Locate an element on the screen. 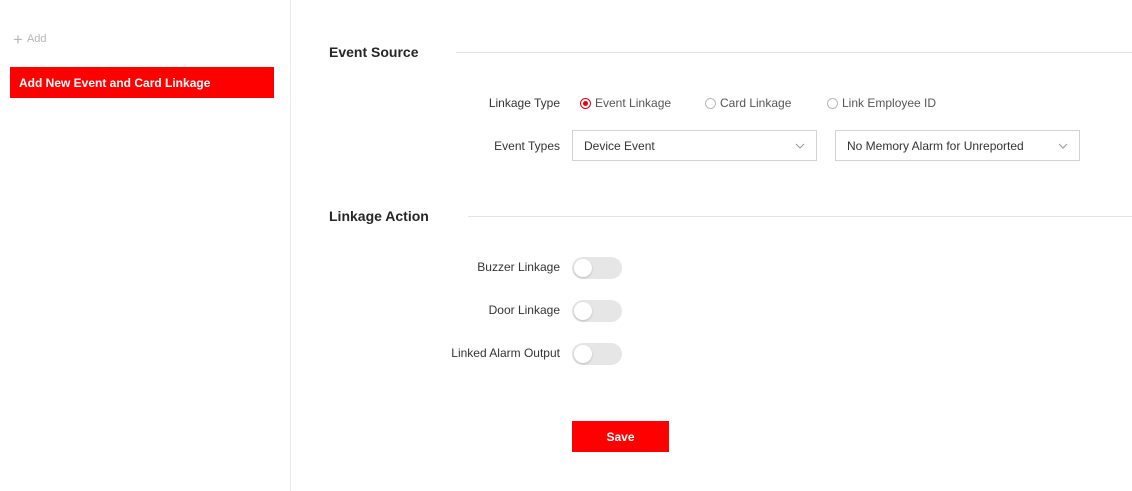 This screenshot has height=491, width=1132. radio-link-employee-id: Link Employee ID is located at coordinates (881, 103).